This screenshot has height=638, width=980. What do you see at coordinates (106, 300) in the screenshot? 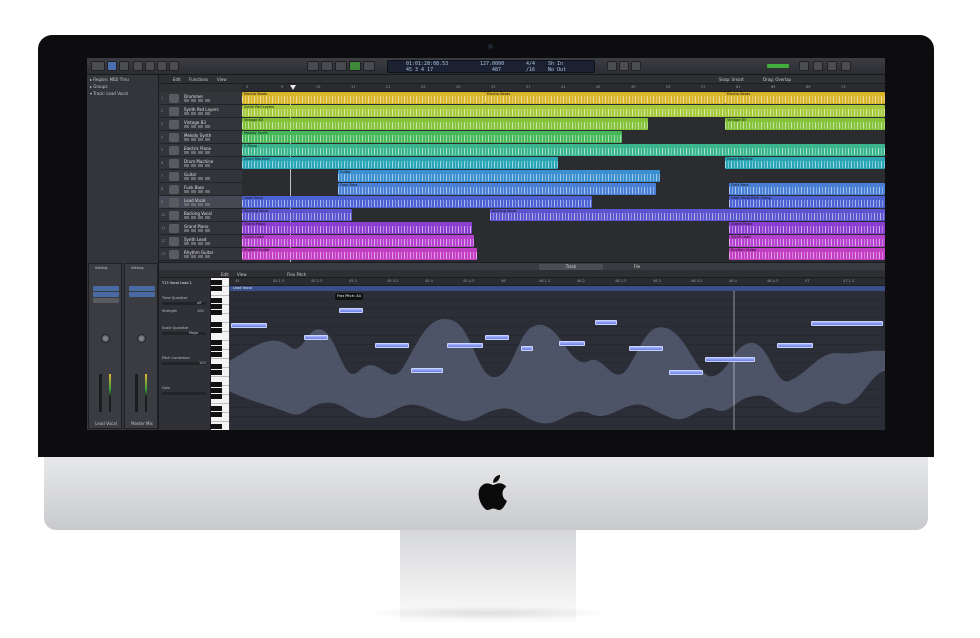
I see `strip-bus-slot` at bounding box center [106, 300].